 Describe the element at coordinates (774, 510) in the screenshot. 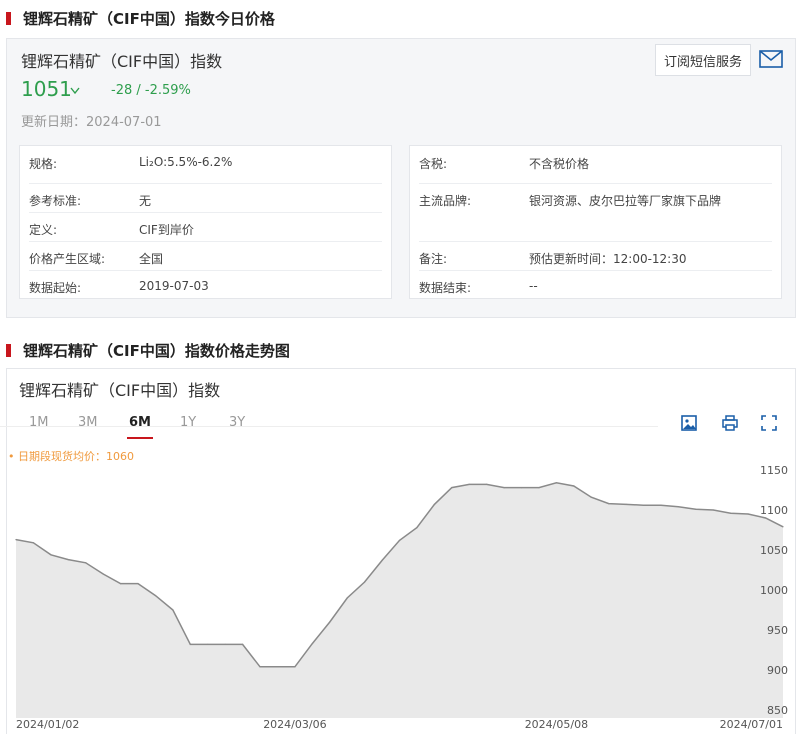

I see `y-tick-label: 1100` at that location.